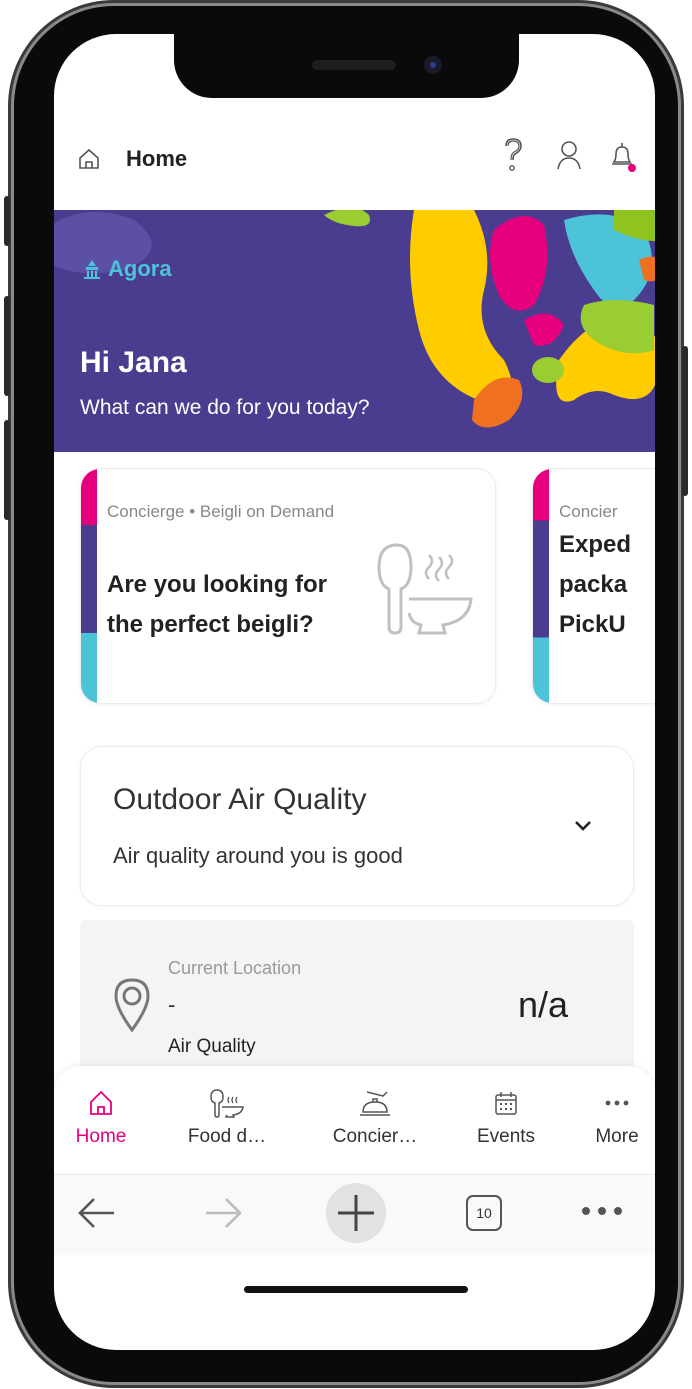  What do you see at coordinates (224, 1213) in the screenshot?
I see `forward-arrow-icon` at bounding box center [224, 1213].